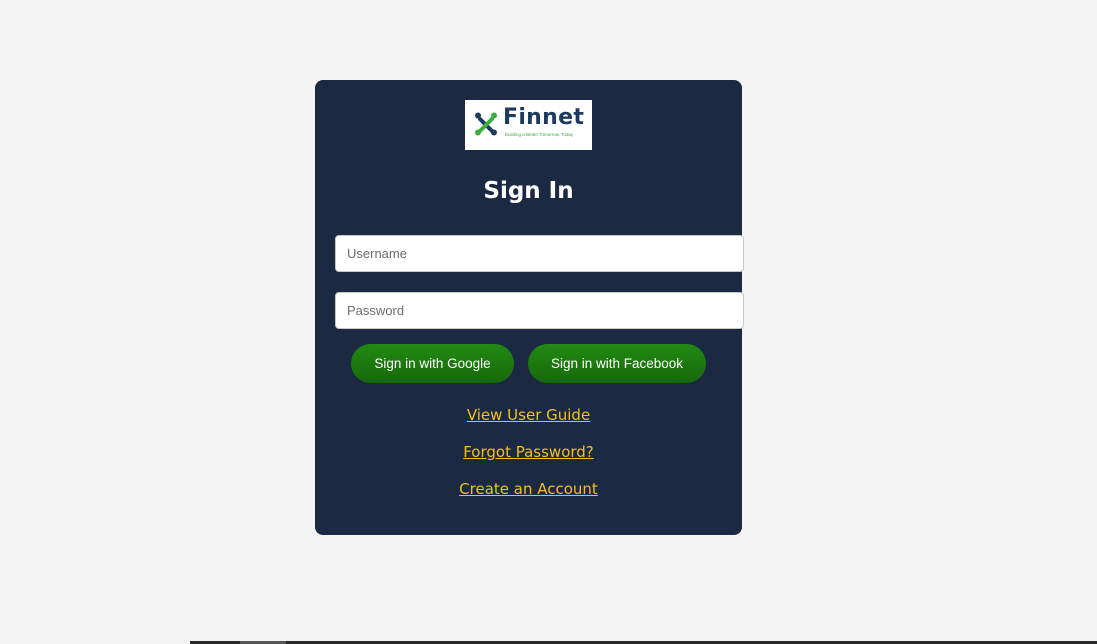  Describe the element at coordinates (432, 363) in the screenshot. I see `sign-in-google-button: Sign in with Google` at that location.